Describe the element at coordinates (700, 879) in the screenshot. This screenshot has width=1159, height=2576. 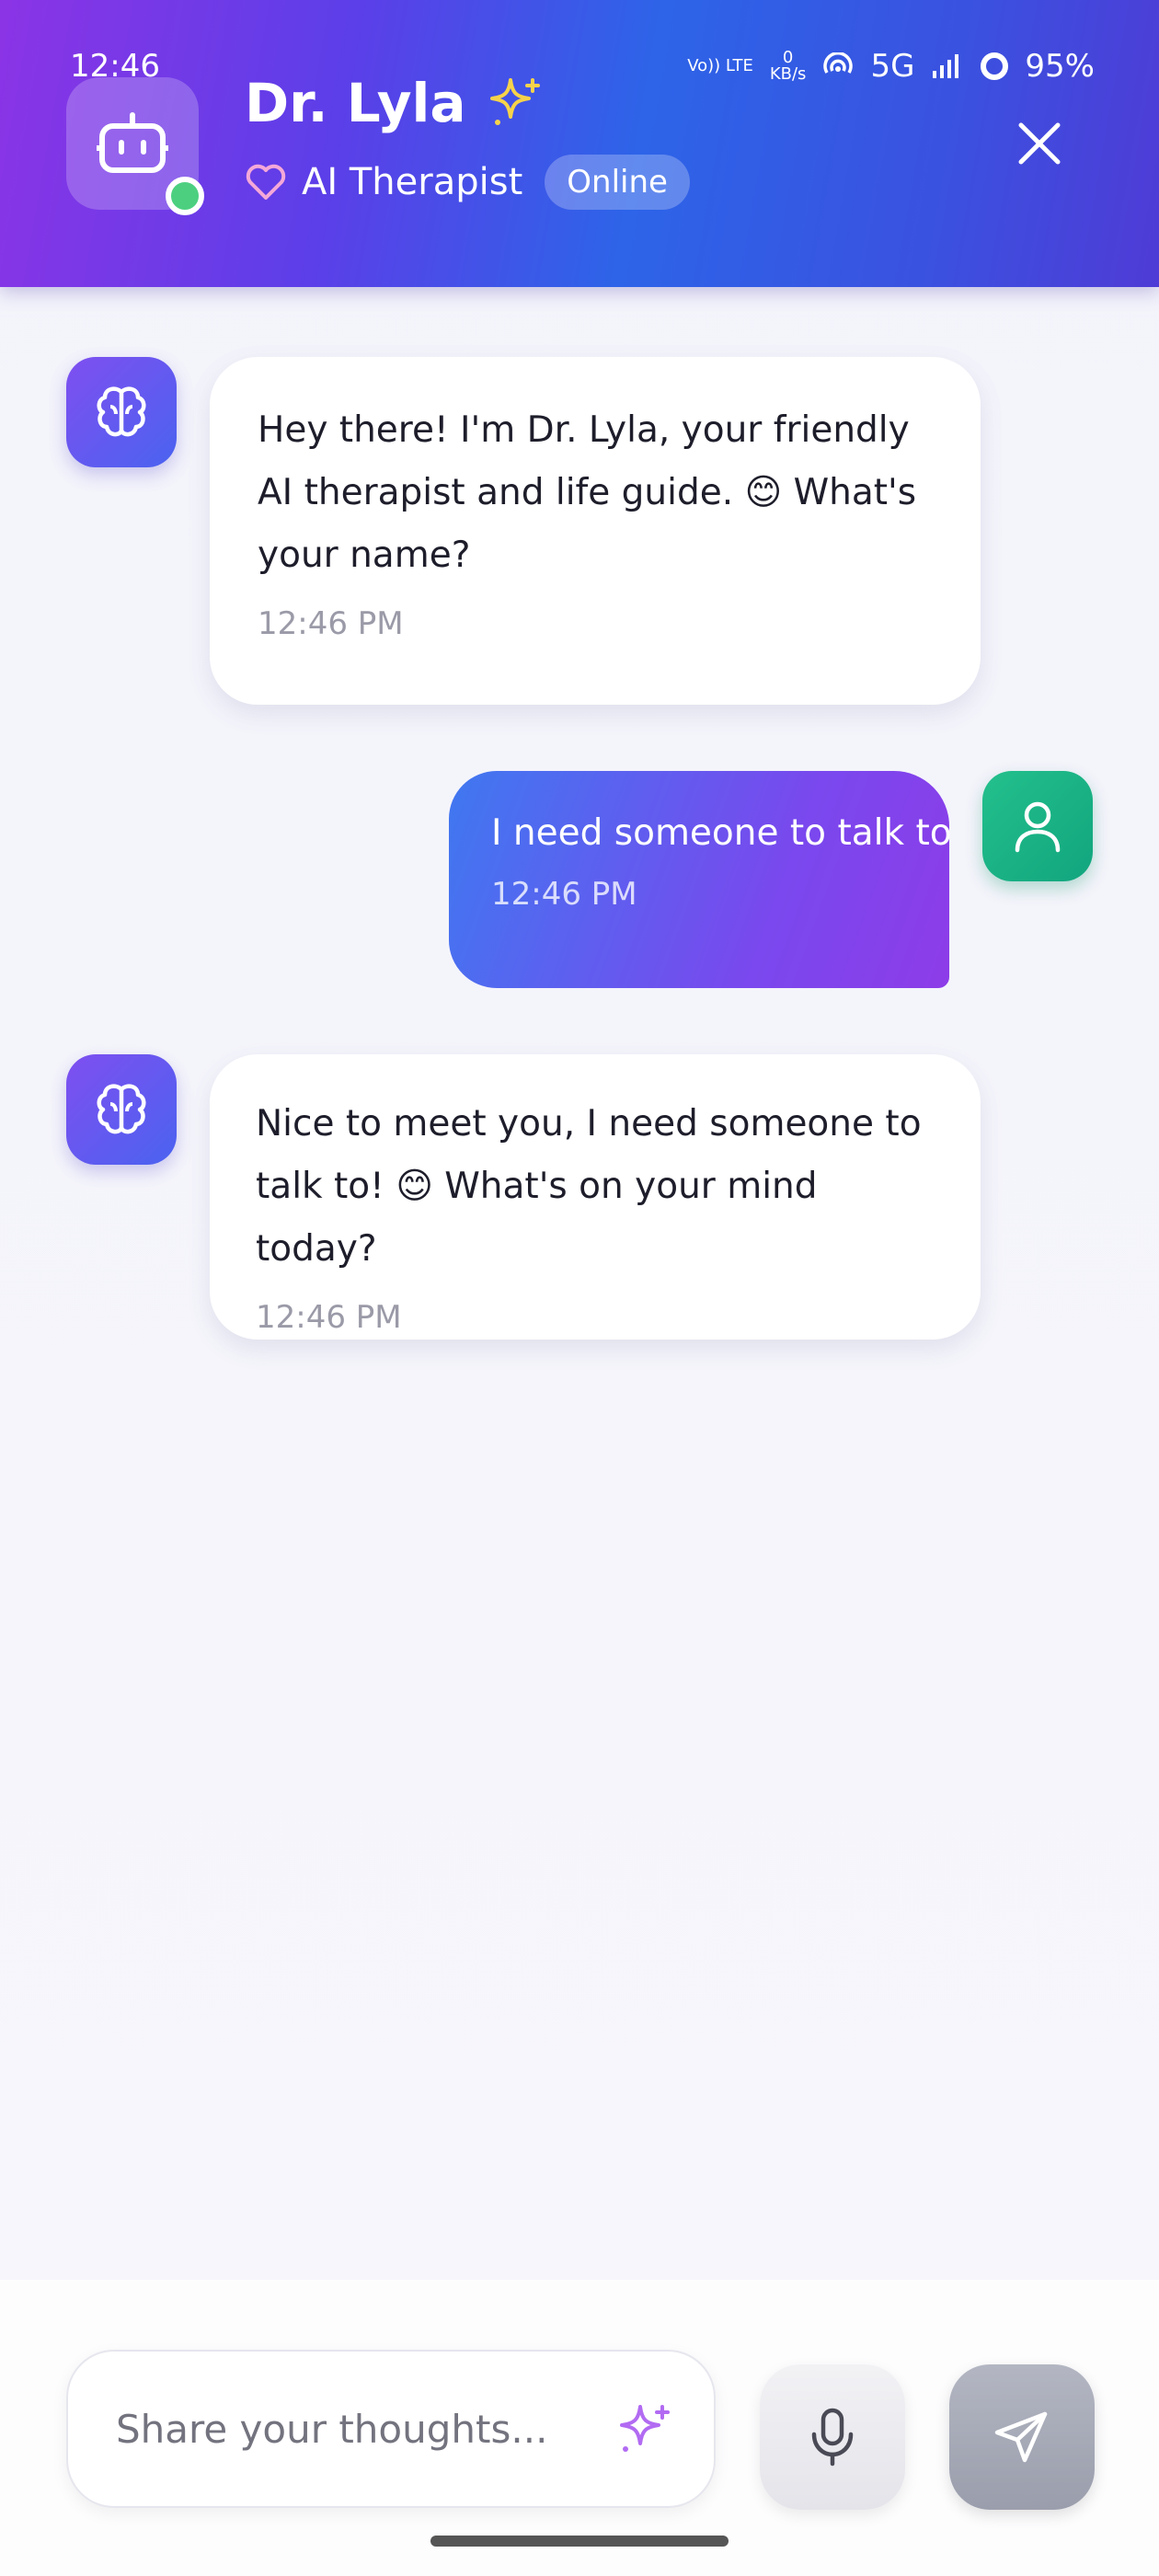
I see `message-bubble-user: I need someone to talk to 12:46 PM` at that location.